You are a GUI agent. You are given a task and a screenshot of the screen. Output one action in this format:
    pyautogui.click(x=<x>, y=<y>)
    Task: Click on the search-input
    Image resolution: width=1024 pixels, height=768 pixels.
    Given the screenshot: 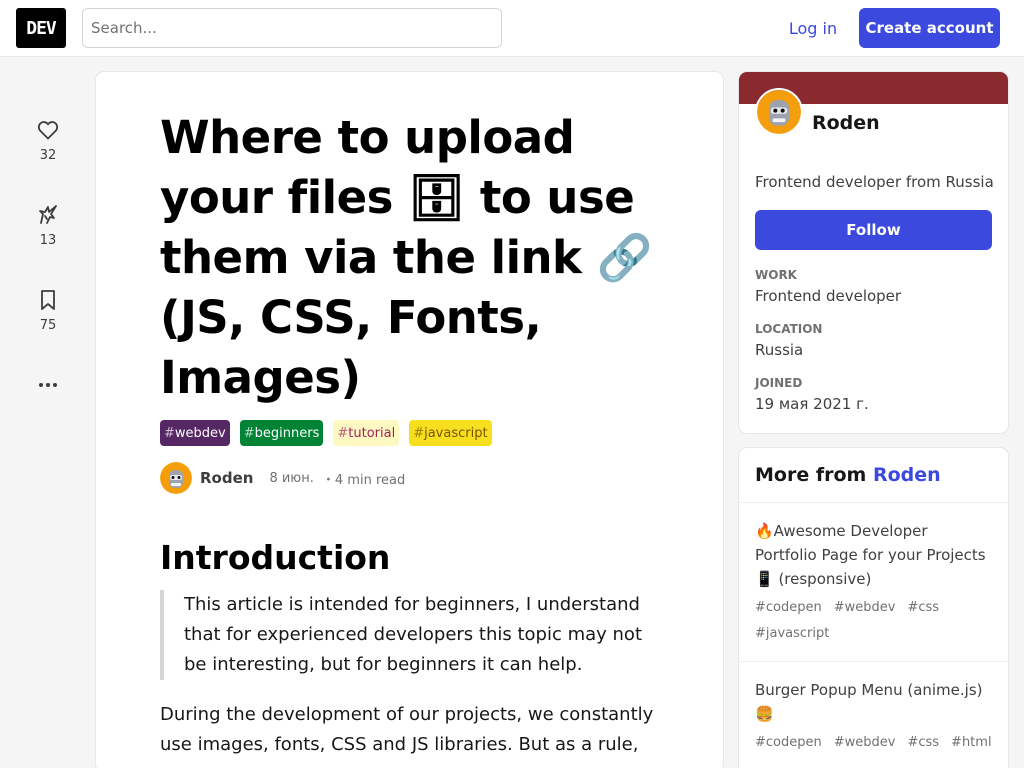 What is the action you would take?
    pyautogui.click(x=292, y=28)
    